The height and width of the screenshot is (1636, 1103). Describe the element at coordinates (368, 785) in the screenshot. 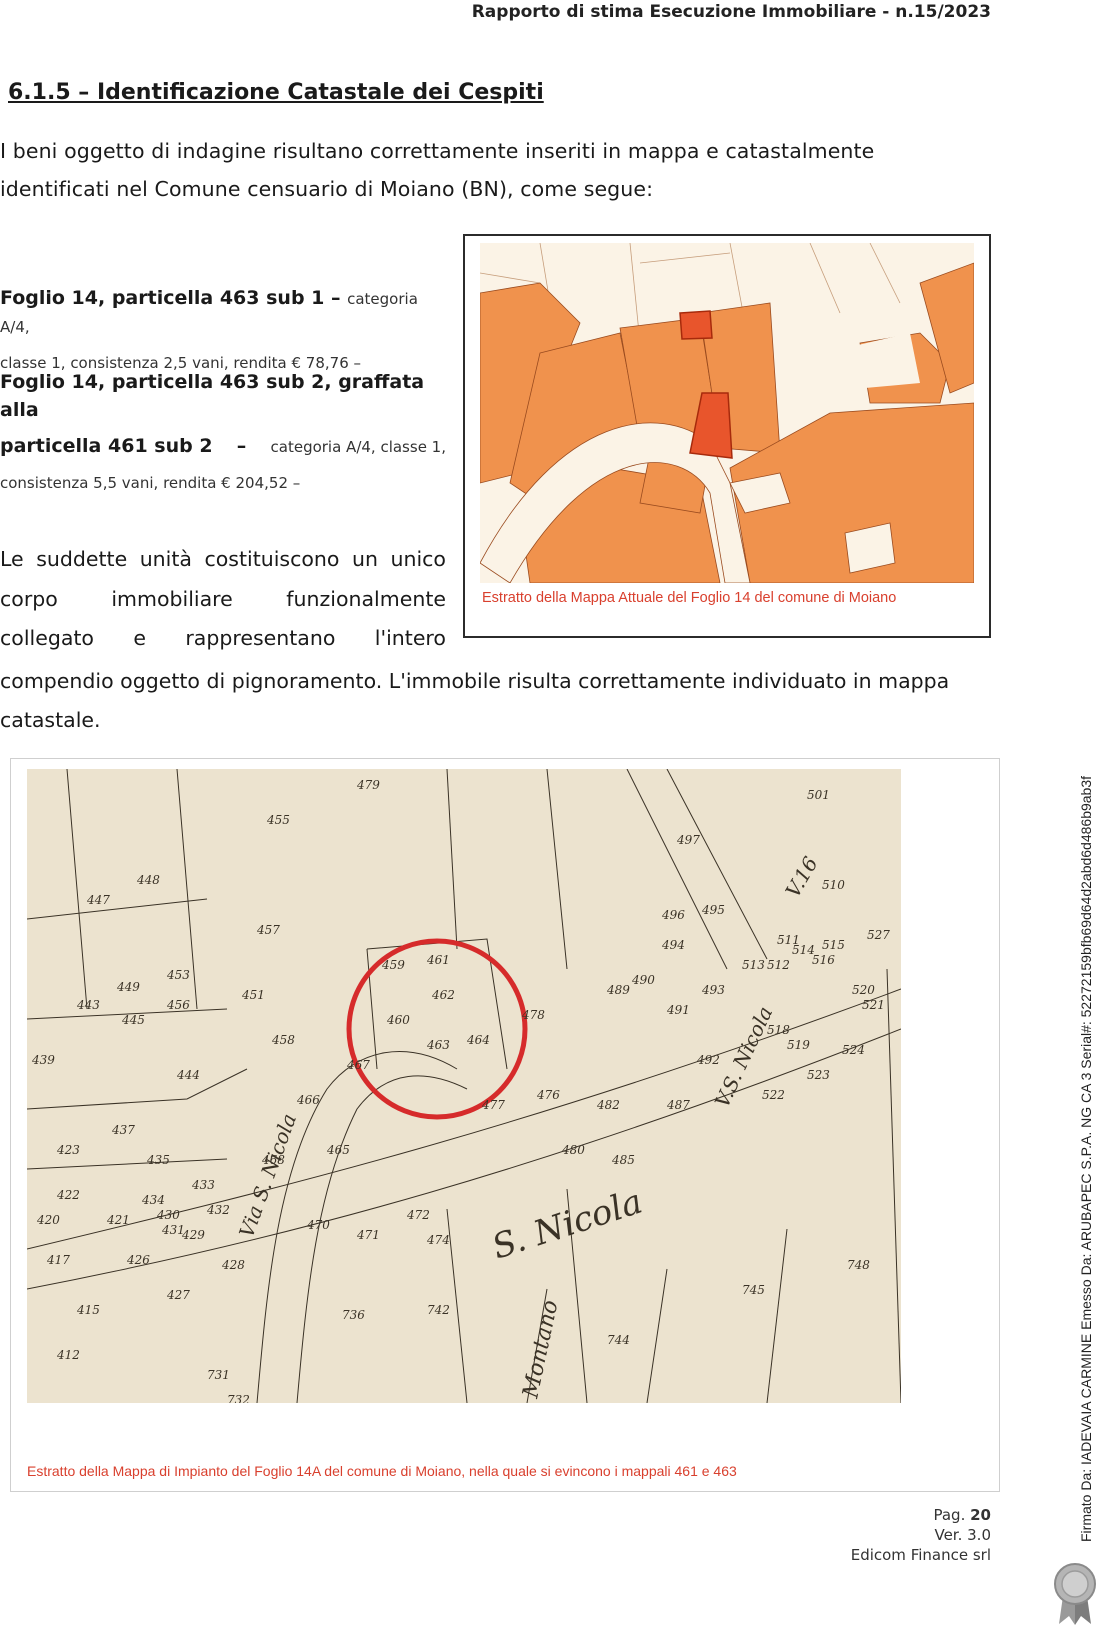

I see `parcel-label: 479` at that location.